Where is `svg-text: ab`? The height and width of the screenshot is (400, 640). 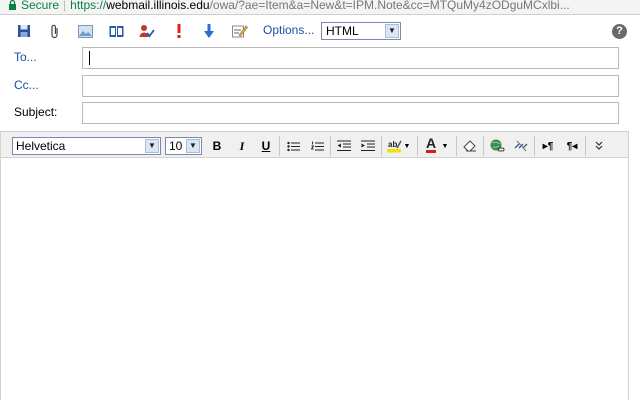 svg-text: ab is located at coordinates (392, 144).